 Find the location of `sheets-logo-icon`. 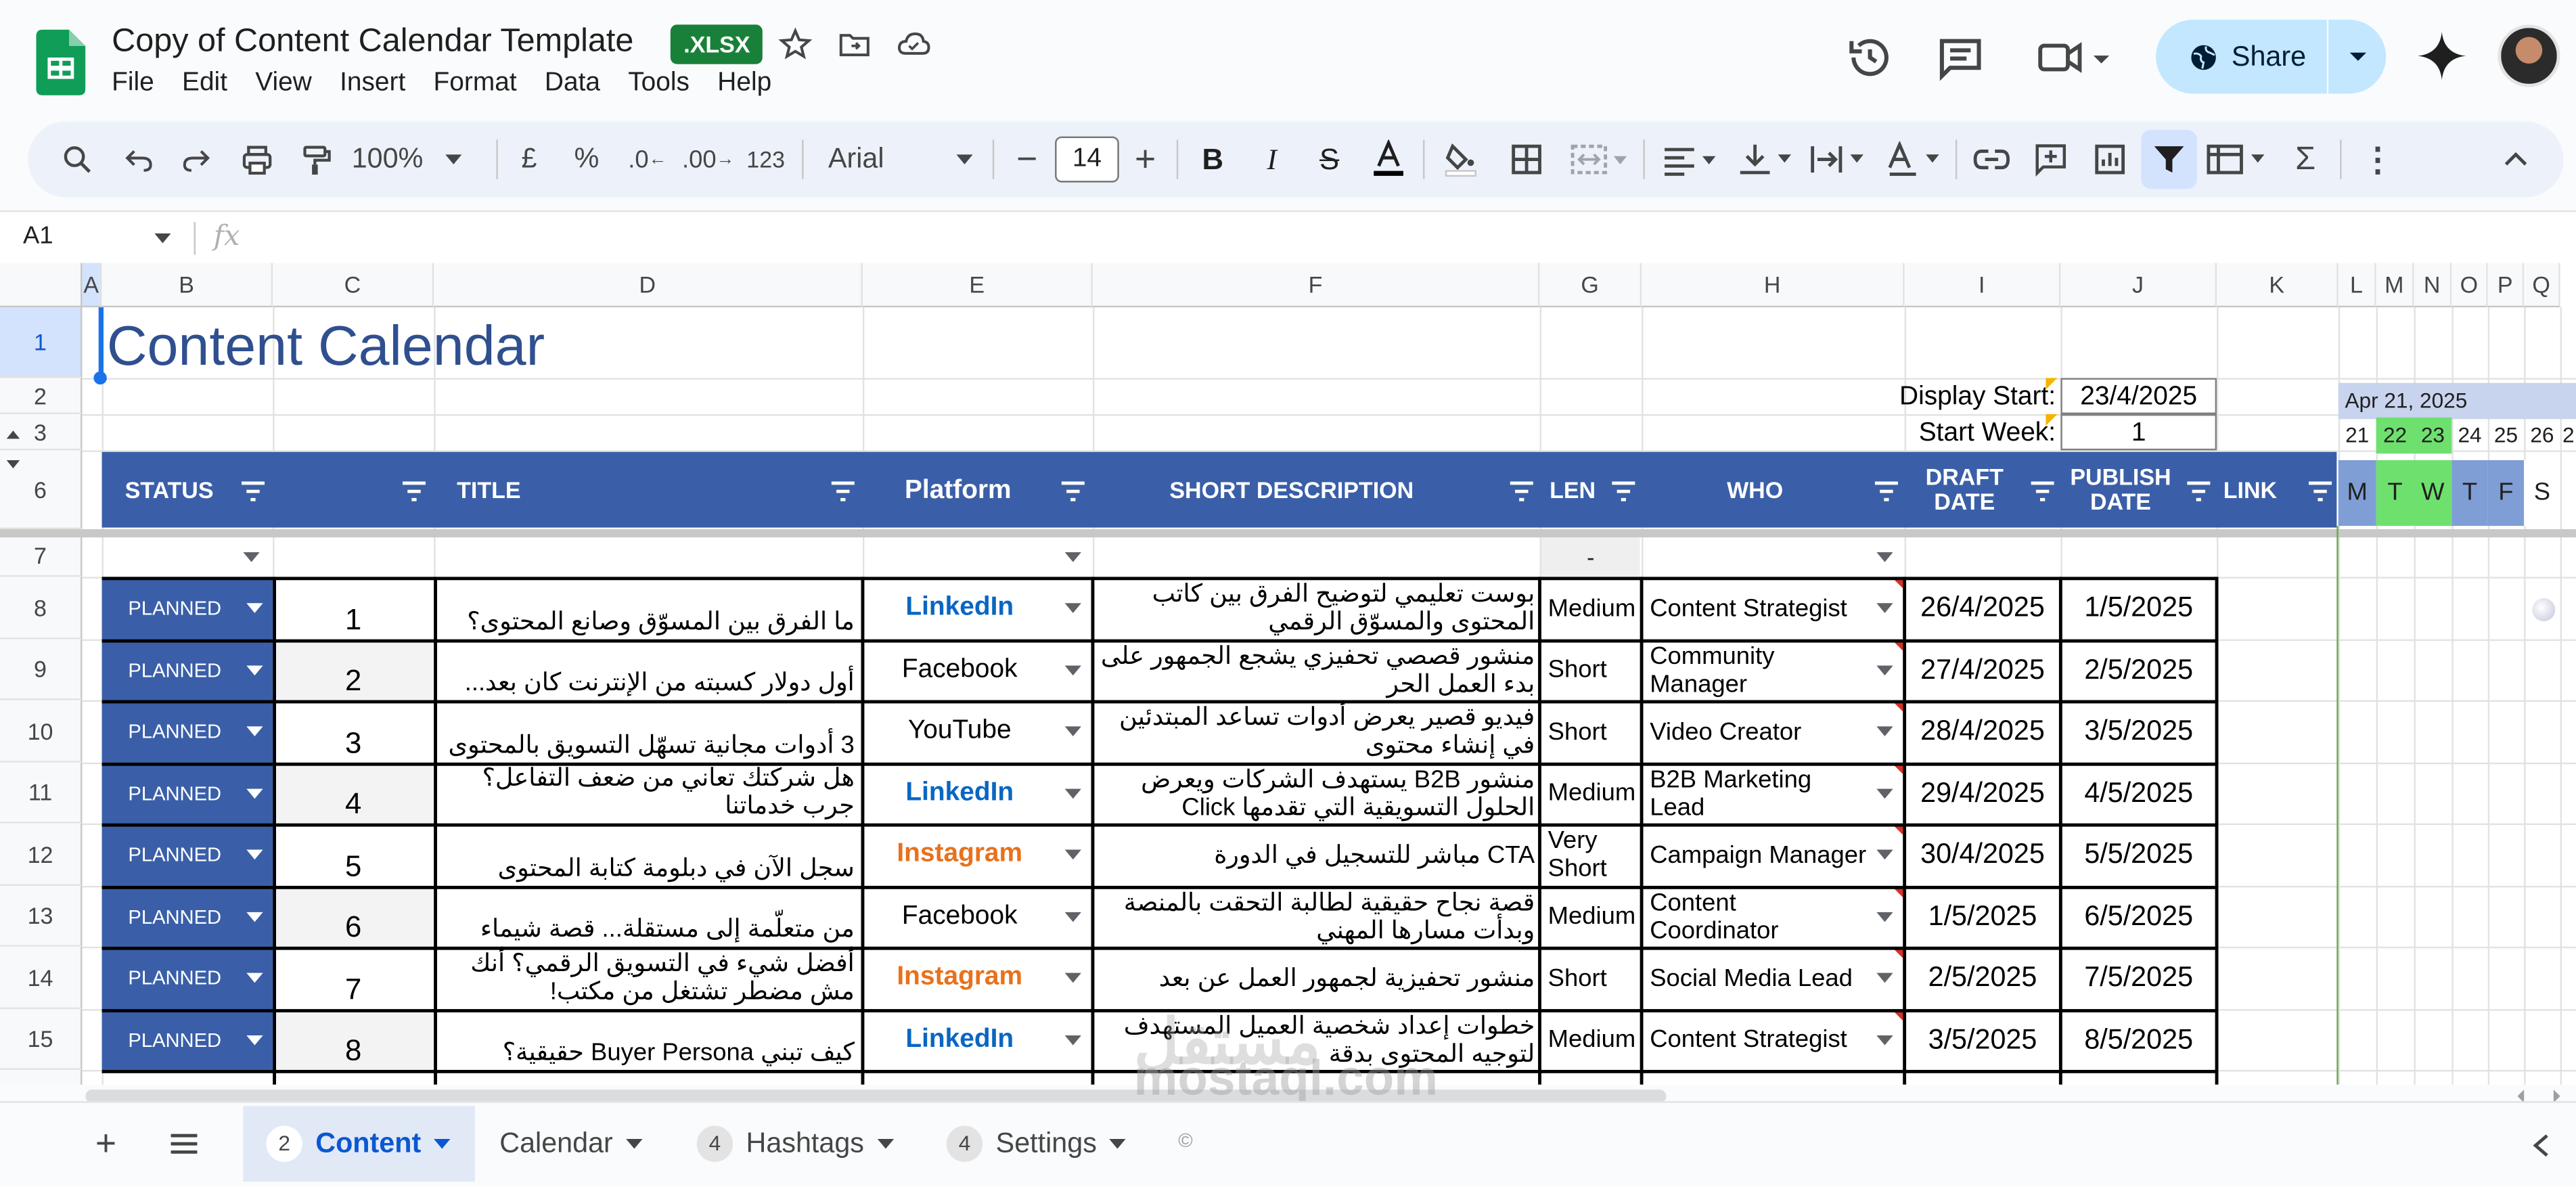

sheets-logo-icon is located at coordinates (61, 62).